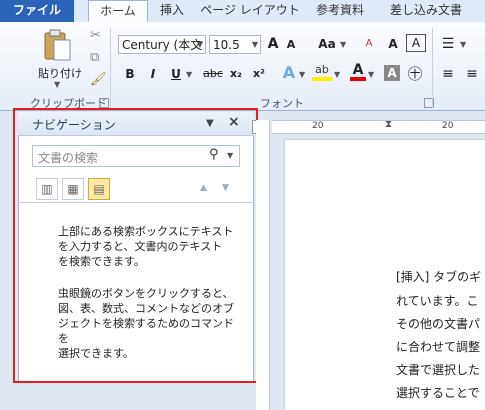 This screenshot has width=485, height=410. Describe the element at coordinates (388, 124) in the screenshot. I see `indent-marker-icon: ⧗` at that location.